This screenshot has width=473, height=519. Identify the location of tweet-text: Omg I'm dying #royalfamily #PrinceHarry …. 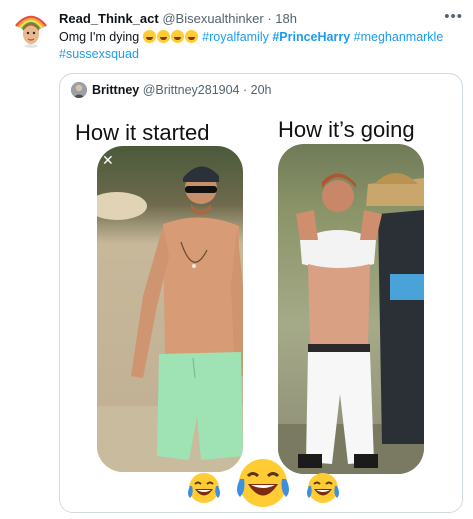
(261, 46).